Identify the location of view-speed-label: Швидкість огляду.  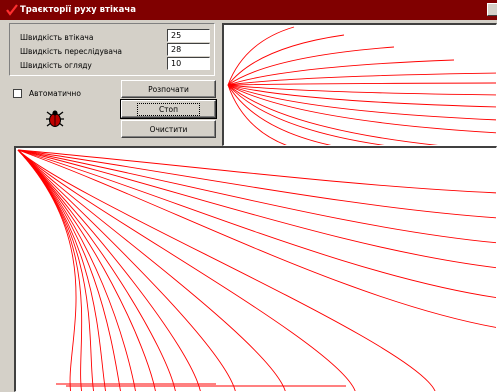
(56, 65).